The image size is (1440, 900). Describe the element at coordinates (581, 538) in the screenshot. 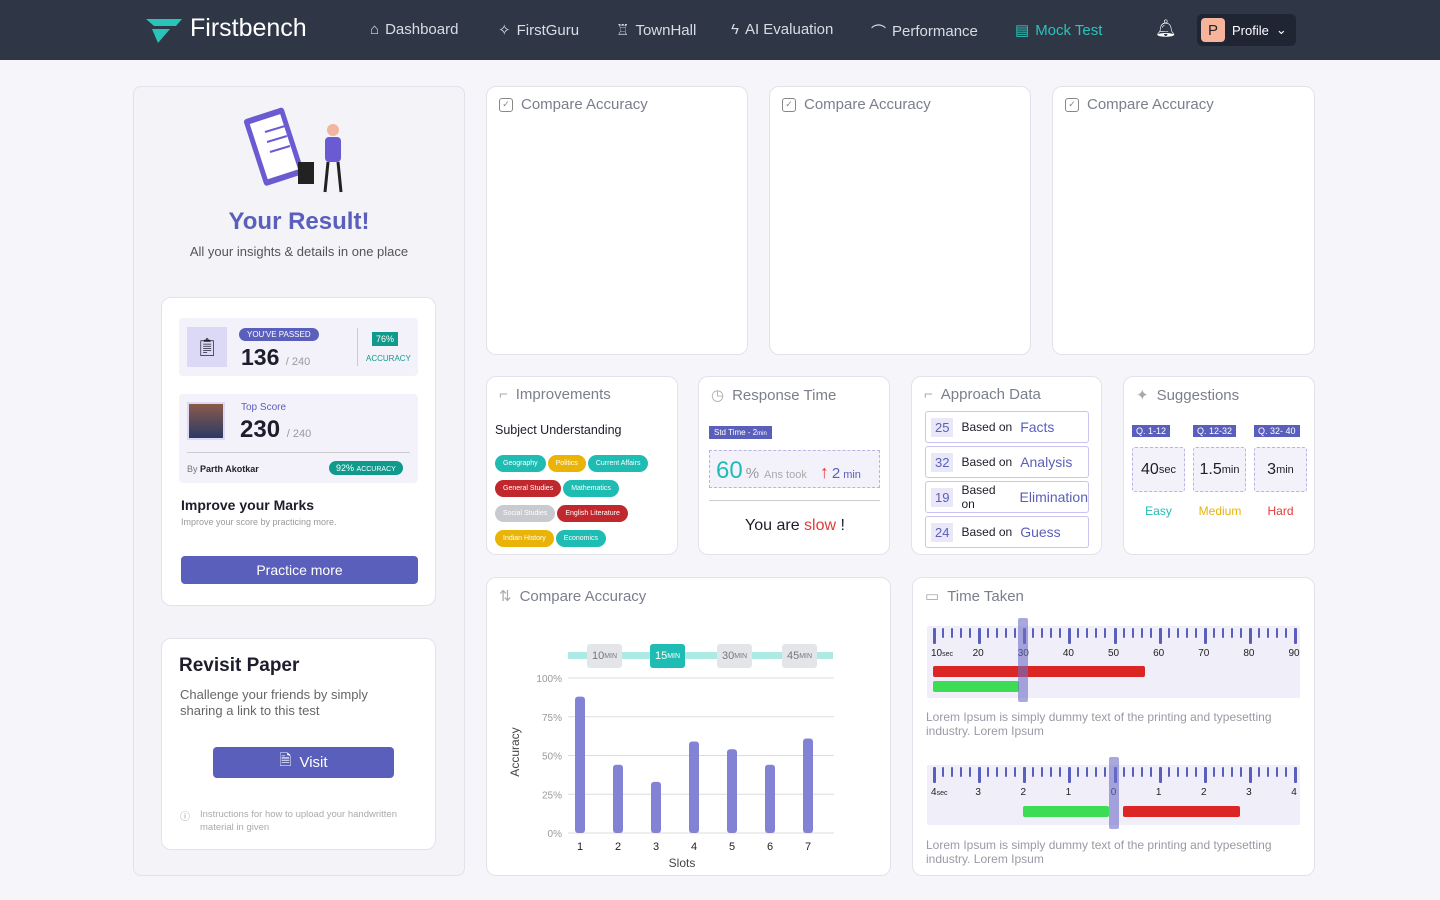

I see `subject-chip: Economics` at that location.